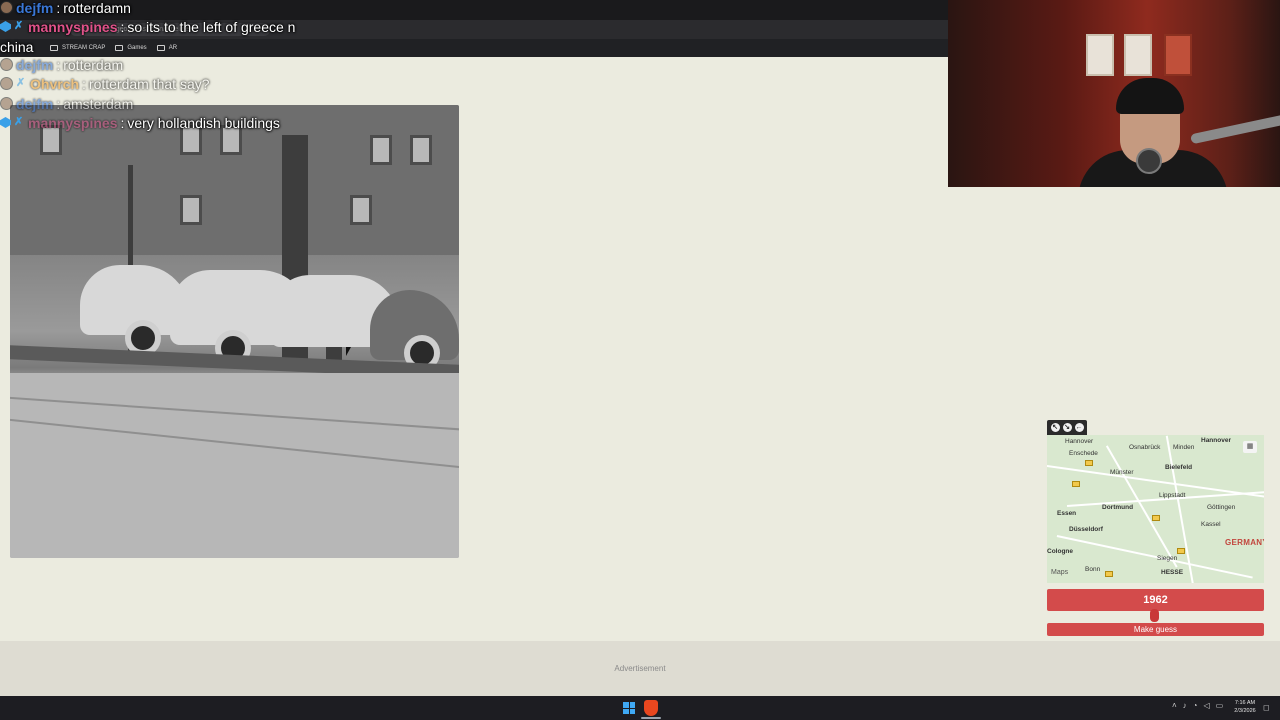  What do you see at coordinates (1114, 93) in the screenshot?
I see `webcam-feed` at bounding box center [1114, 93].